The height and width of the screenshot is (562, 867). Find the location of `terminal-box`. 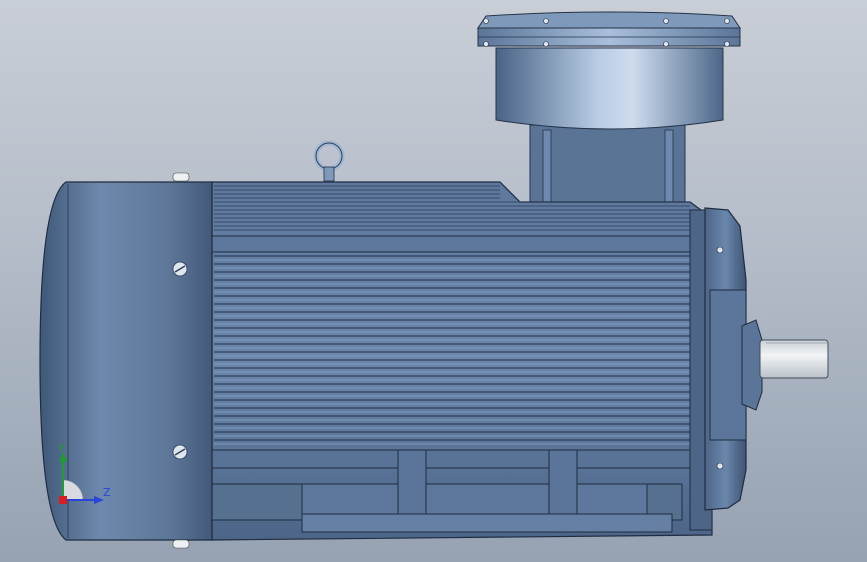

terminal-box is located at coordinates (609, 108).